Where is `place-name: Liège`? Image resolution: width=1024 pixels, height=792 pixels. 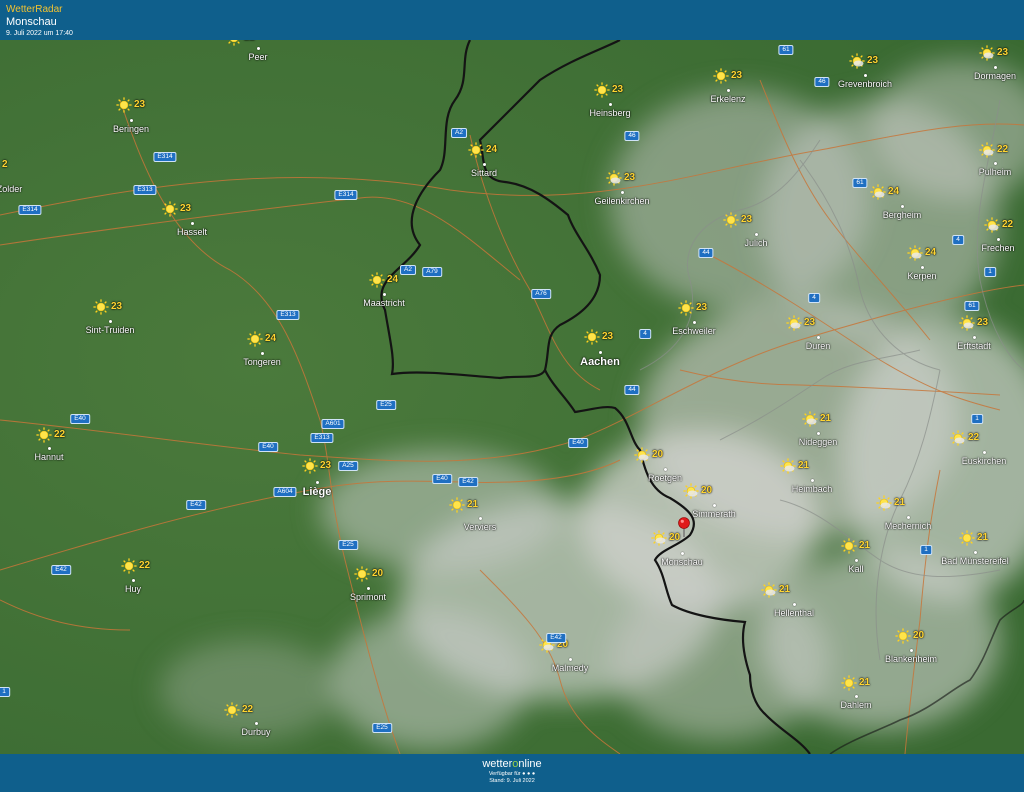
place-name: Liège is located at coordinates (317, 492).